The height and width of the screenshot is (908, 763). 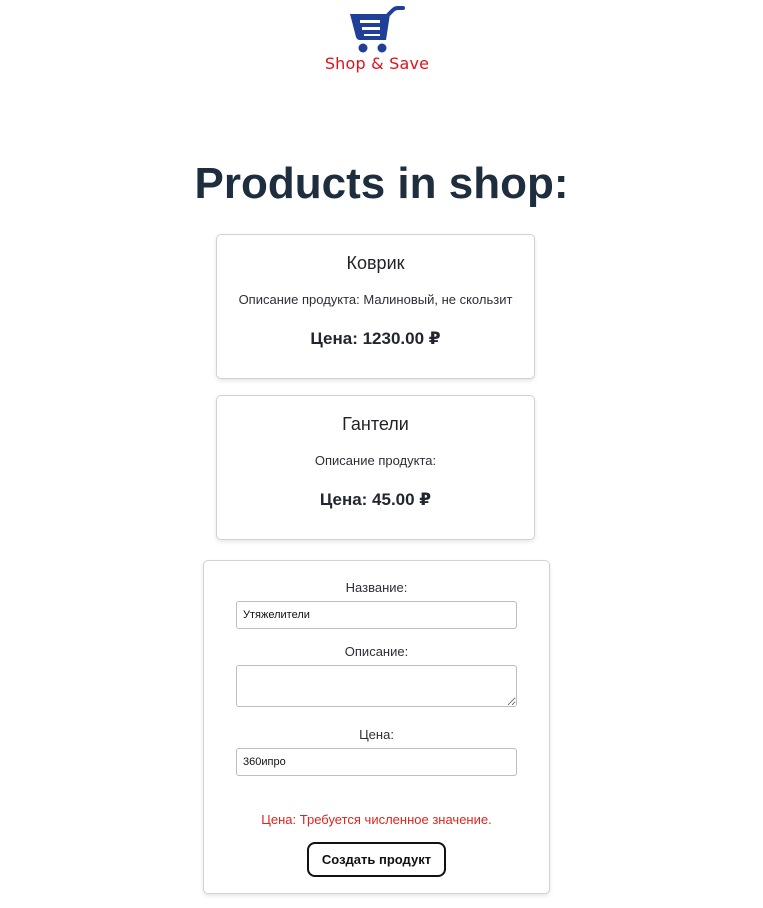 I want to click on shop-logo: Shop & Save, so click(x=377, y=39).